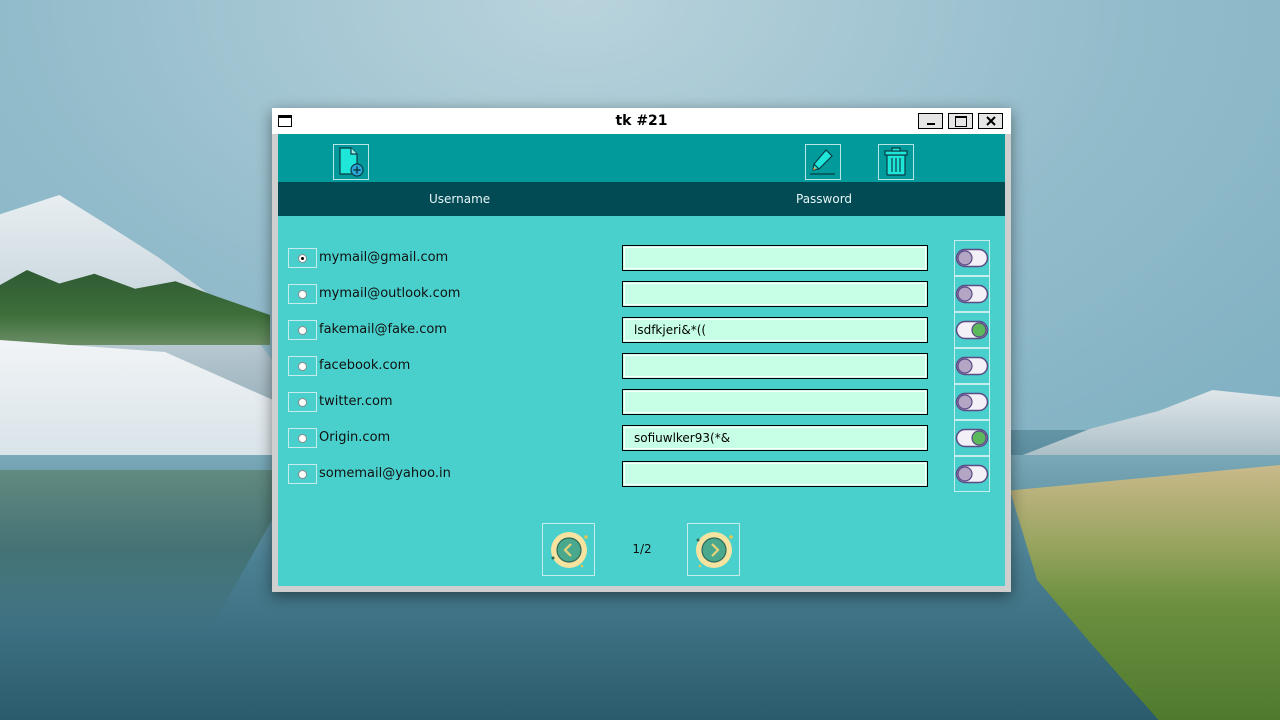 This screenshot has height=720, width=1280. I want to click on chevron-left-icon, so click(569, 549).